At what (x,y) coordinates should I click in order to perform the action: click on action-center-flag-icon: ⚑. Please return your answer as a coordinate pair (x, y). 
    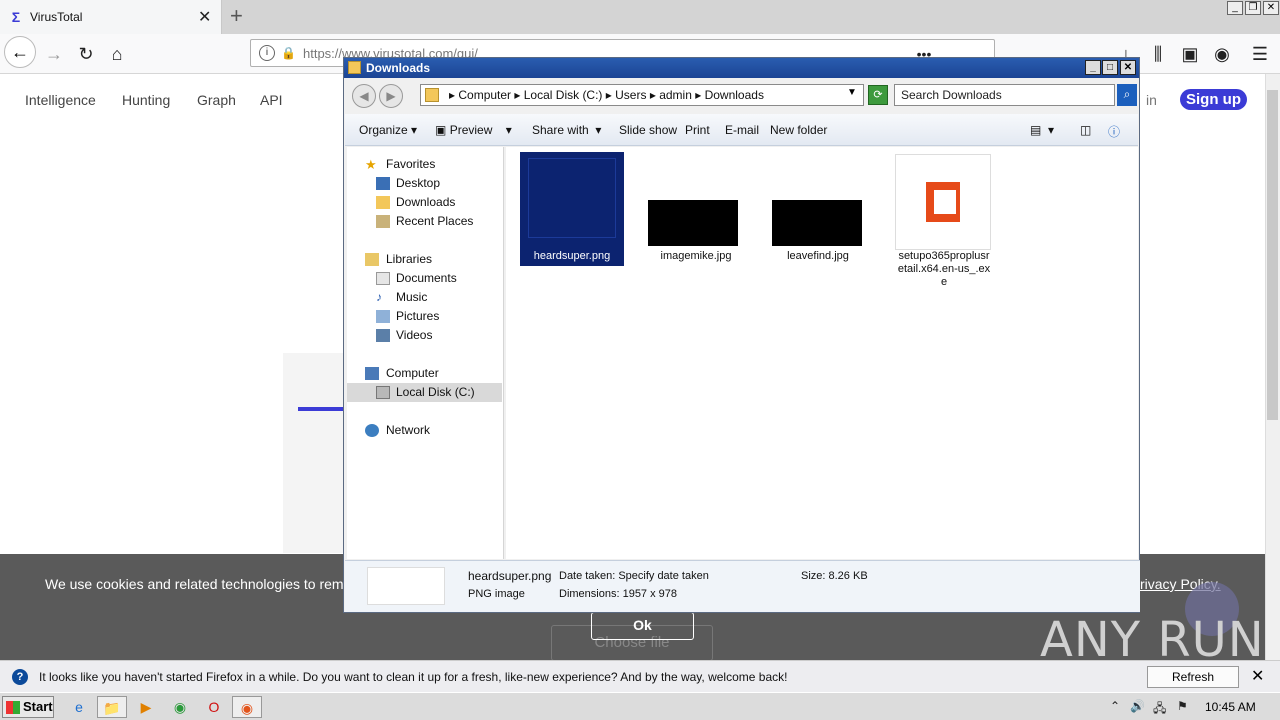
    Looking at the image, I should click on (1182, 706).